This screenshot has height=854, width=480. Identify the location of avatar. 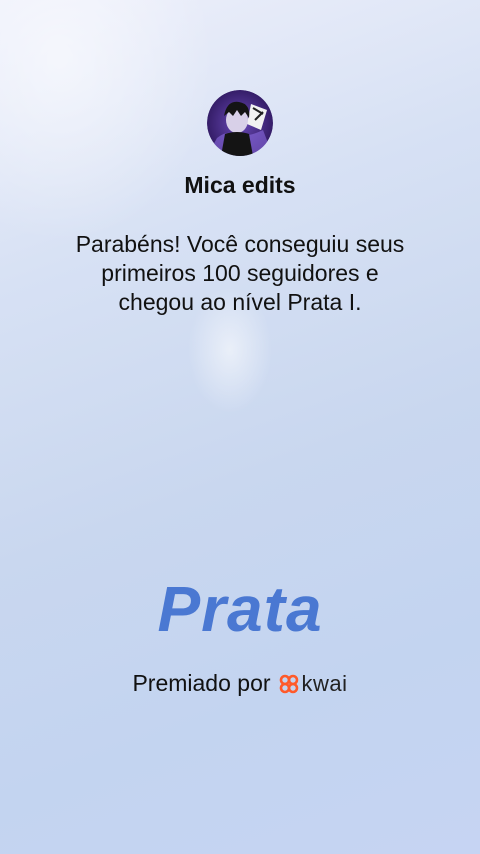
(240, 123).